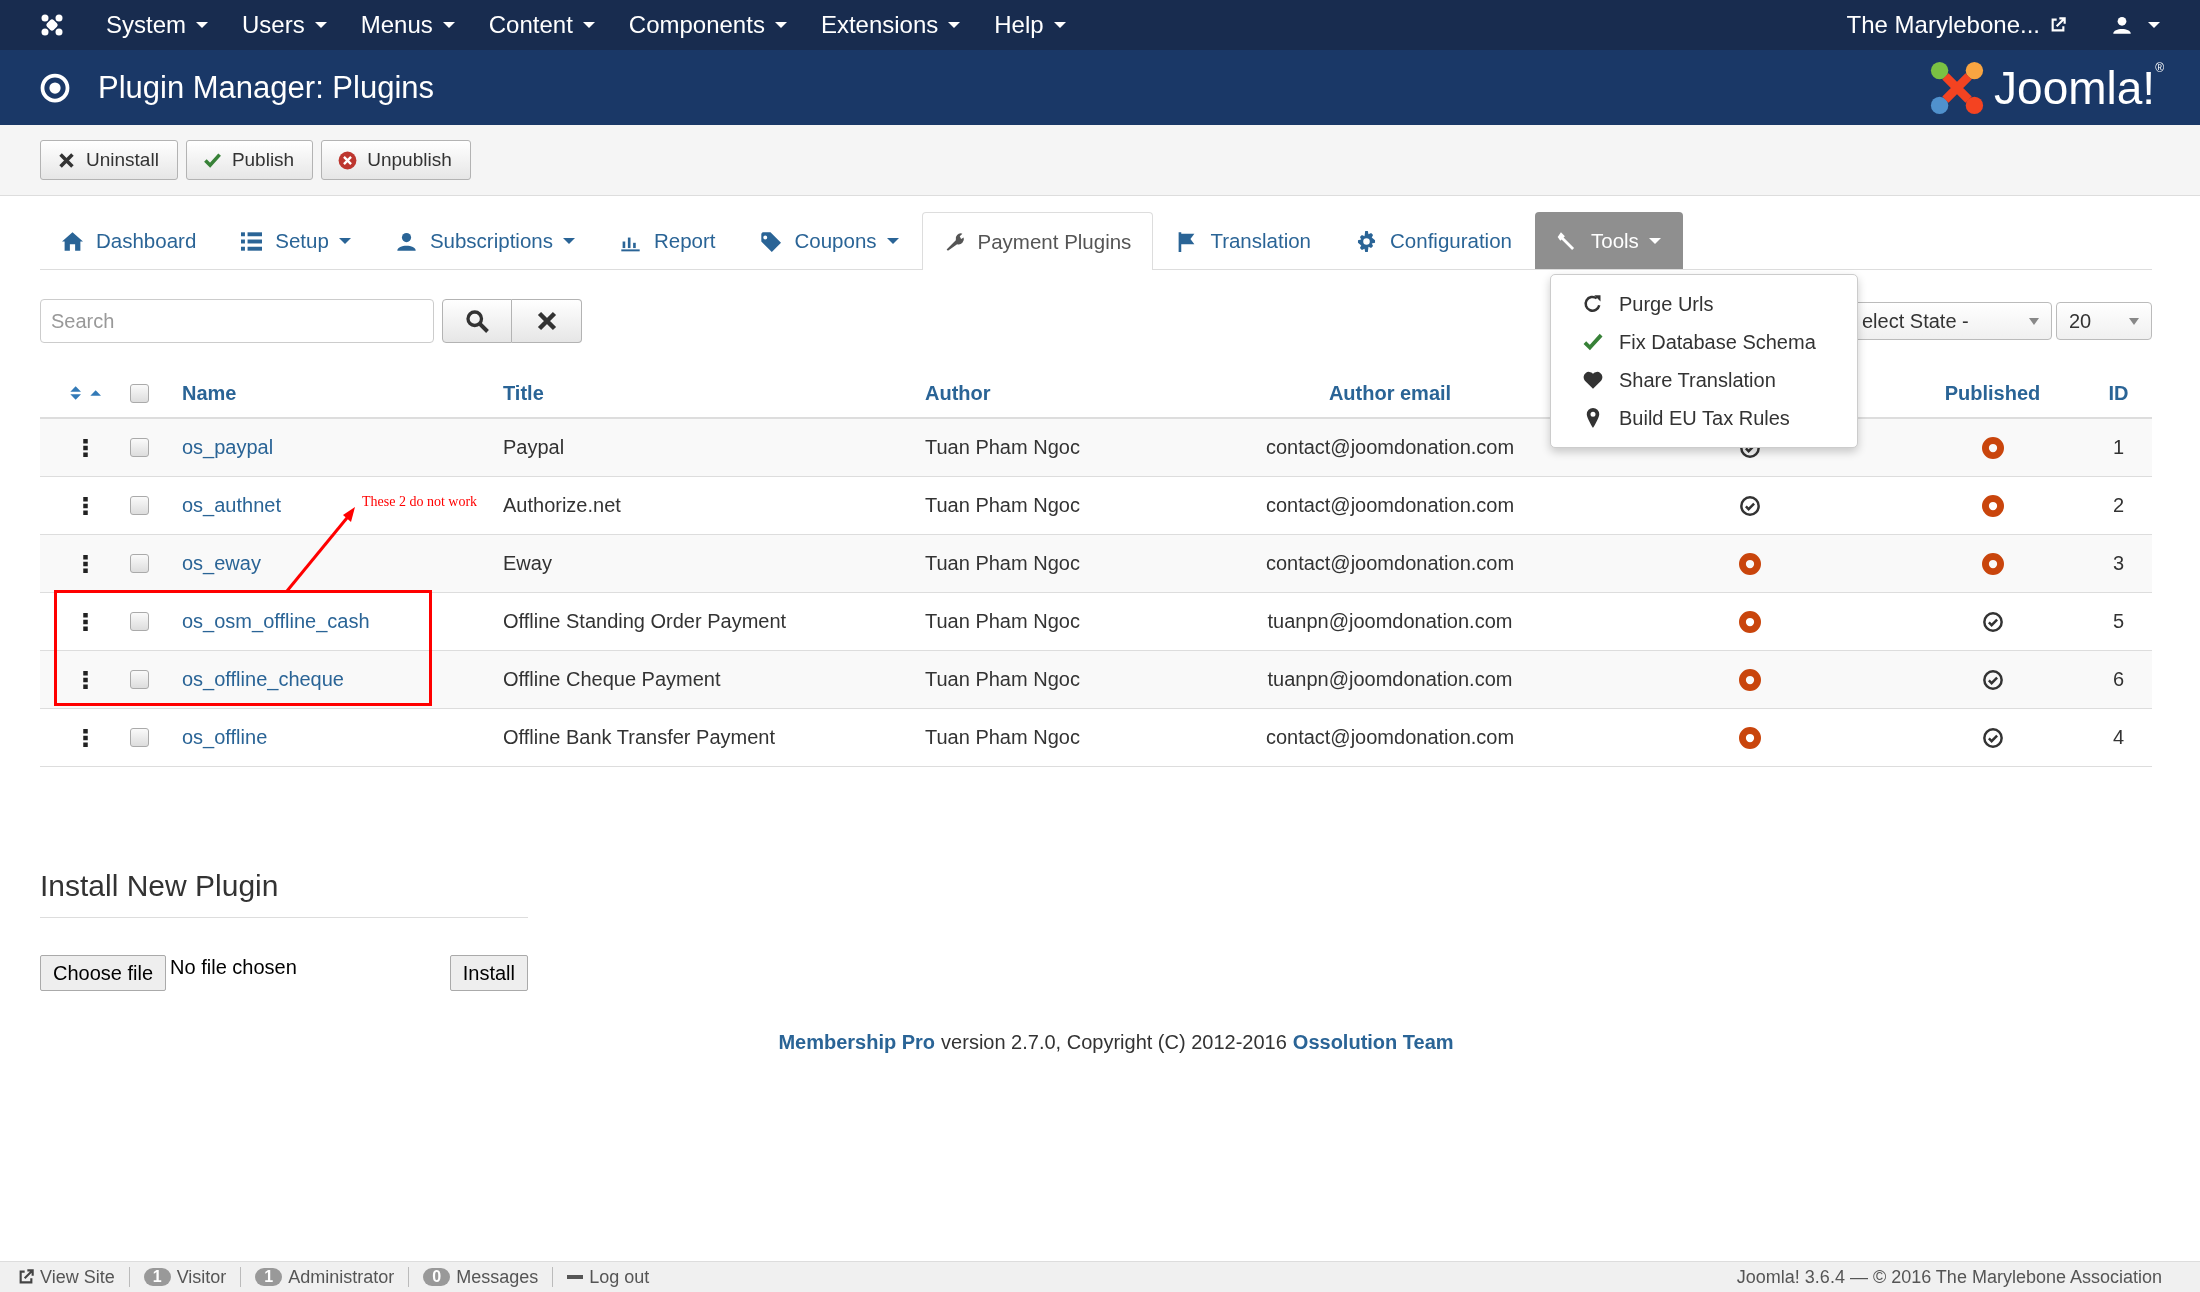  Describe the element at coordinates (1704, 418) in the screenshot. I see `menu-item: Build EU Tax Rules` at that location.